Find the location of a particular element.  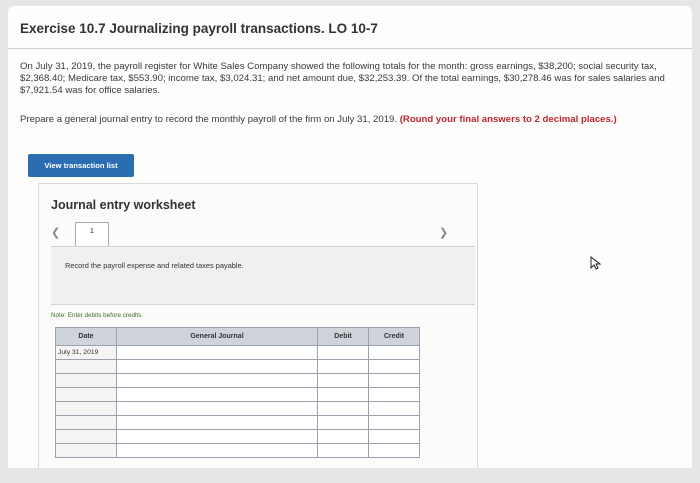

column-header-date: Date is located at coordinates (86, 336).